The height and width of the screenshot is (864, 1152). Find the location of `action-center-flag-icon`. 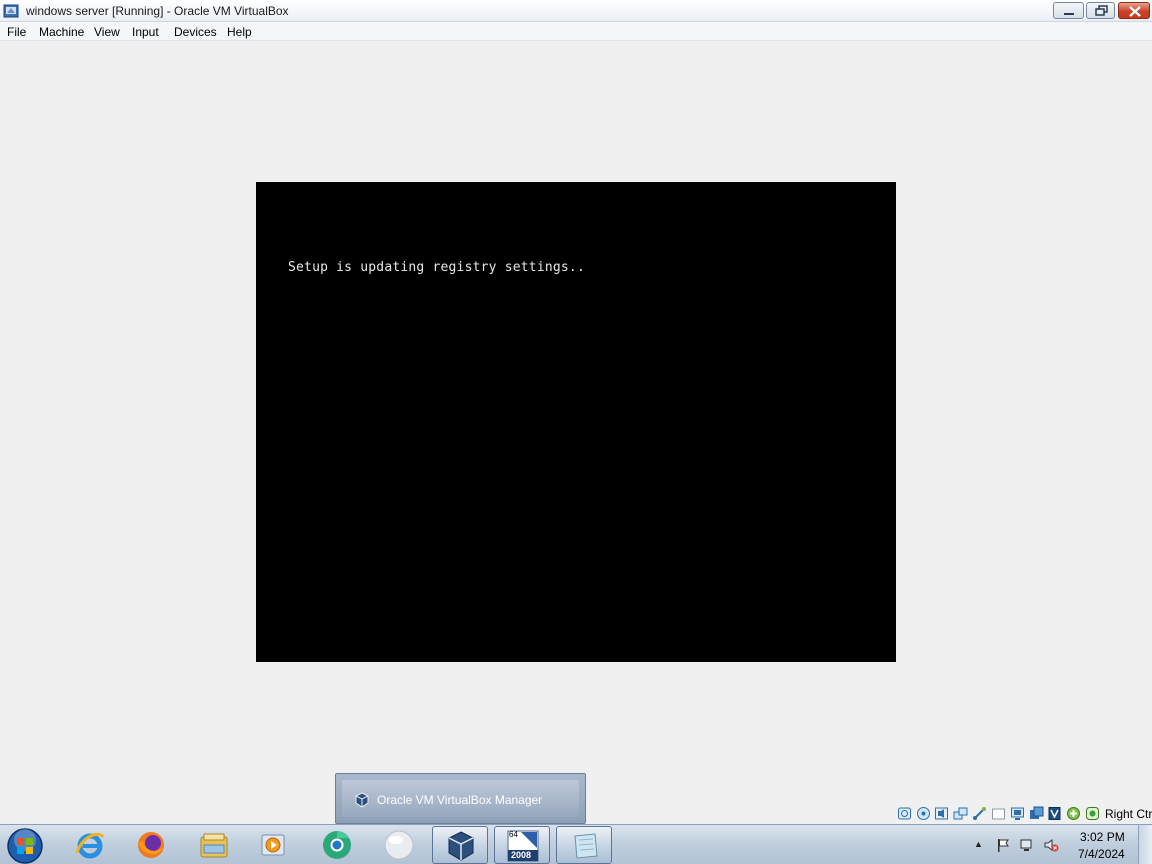

action-center-flag-icon is located at coordinates (1003, 845).